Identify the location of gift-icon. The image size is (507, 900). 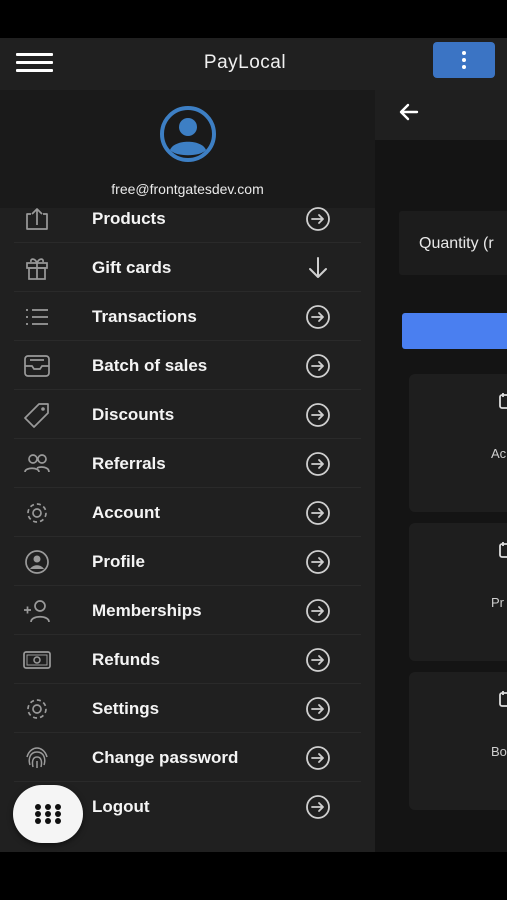
(37, 269).